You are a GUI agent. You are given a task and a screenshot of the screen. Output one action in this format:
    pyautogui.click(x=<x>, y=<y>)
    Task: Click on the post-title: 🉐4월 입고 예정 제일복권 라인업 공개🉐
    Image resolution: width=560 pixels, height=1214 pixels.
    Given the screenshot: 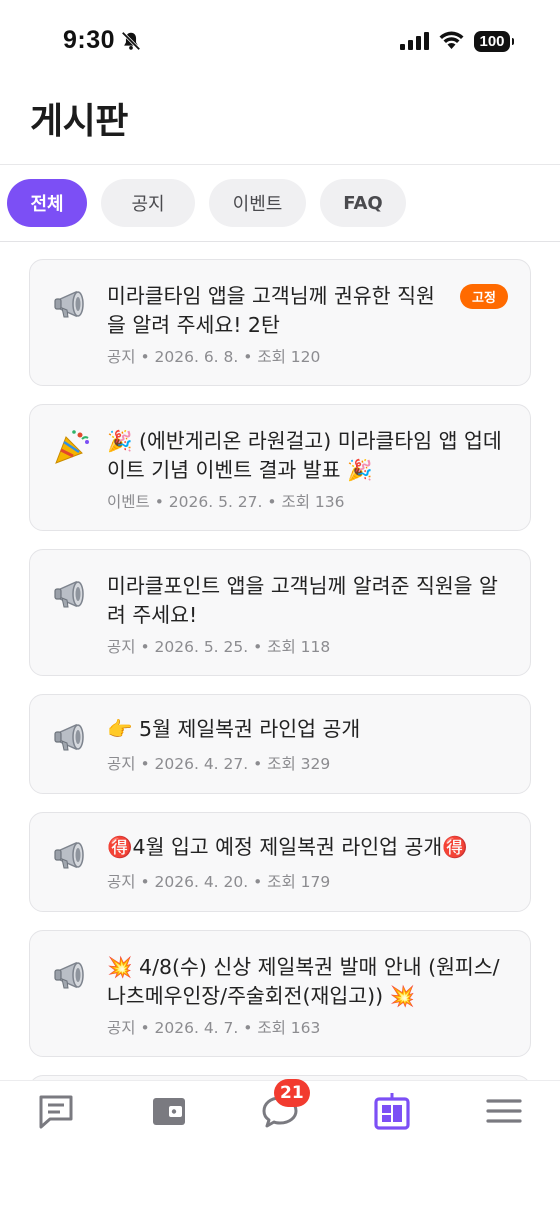 What is the action you would take?
    pyautogui.click(x=287, y=847)
    